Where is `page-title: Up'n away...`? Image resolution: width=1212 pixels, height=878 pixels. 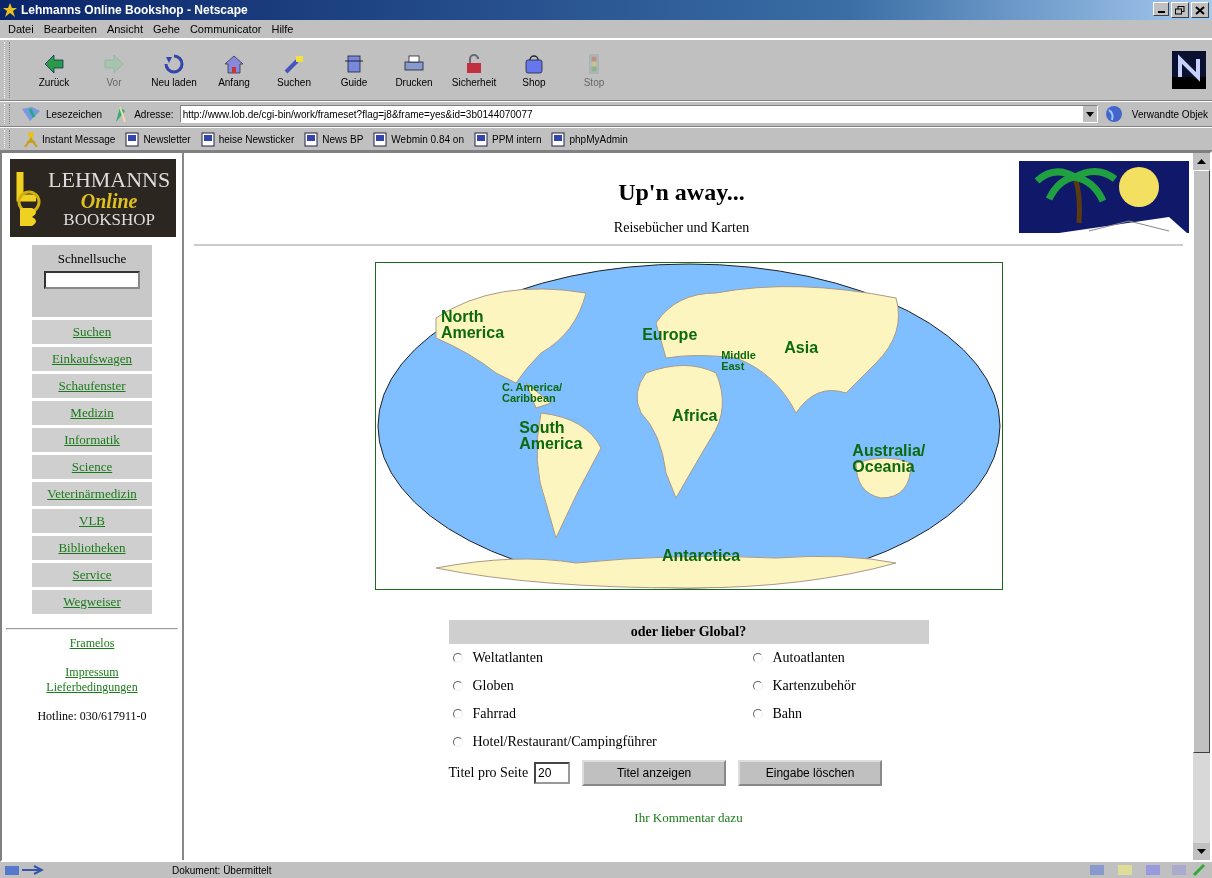 page-title: Up'n away... is located at coordinates (681, 192).